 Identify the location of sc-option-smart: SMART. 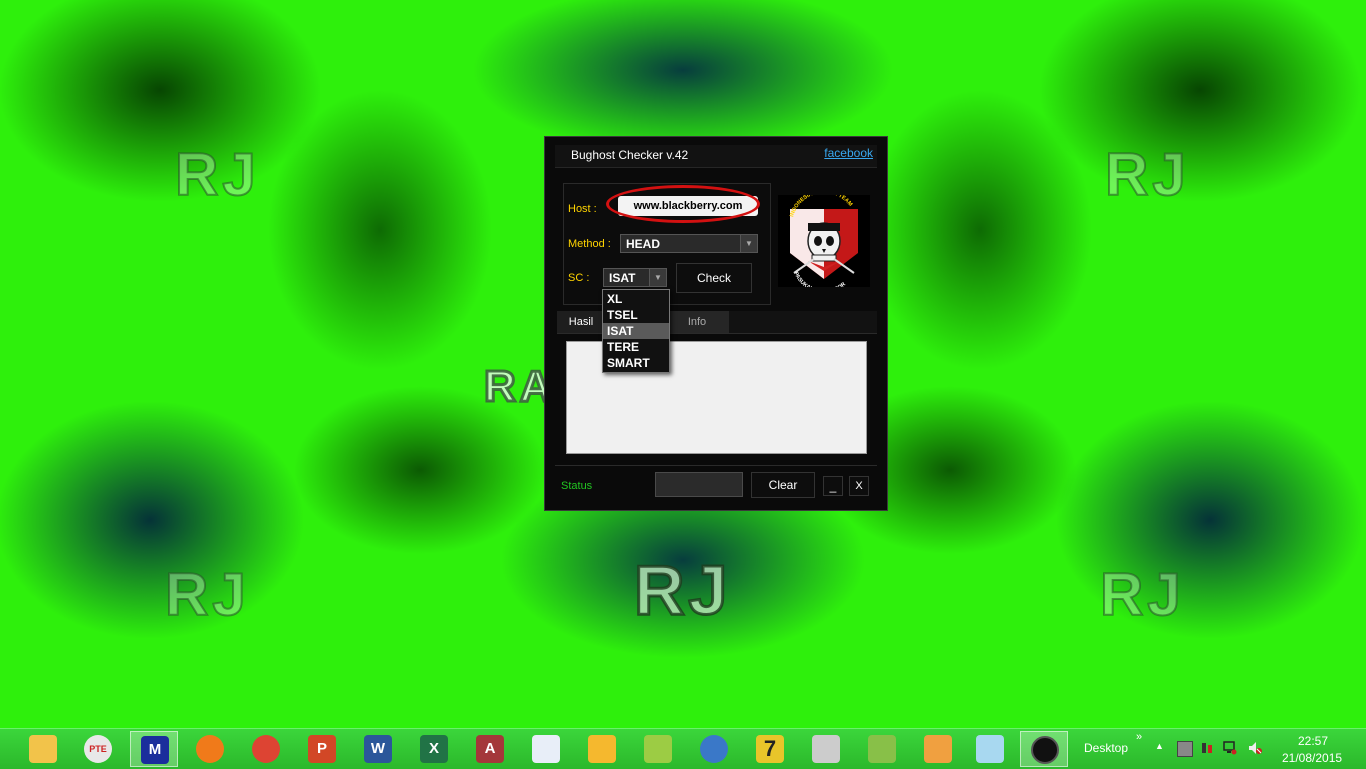
(636, 363).